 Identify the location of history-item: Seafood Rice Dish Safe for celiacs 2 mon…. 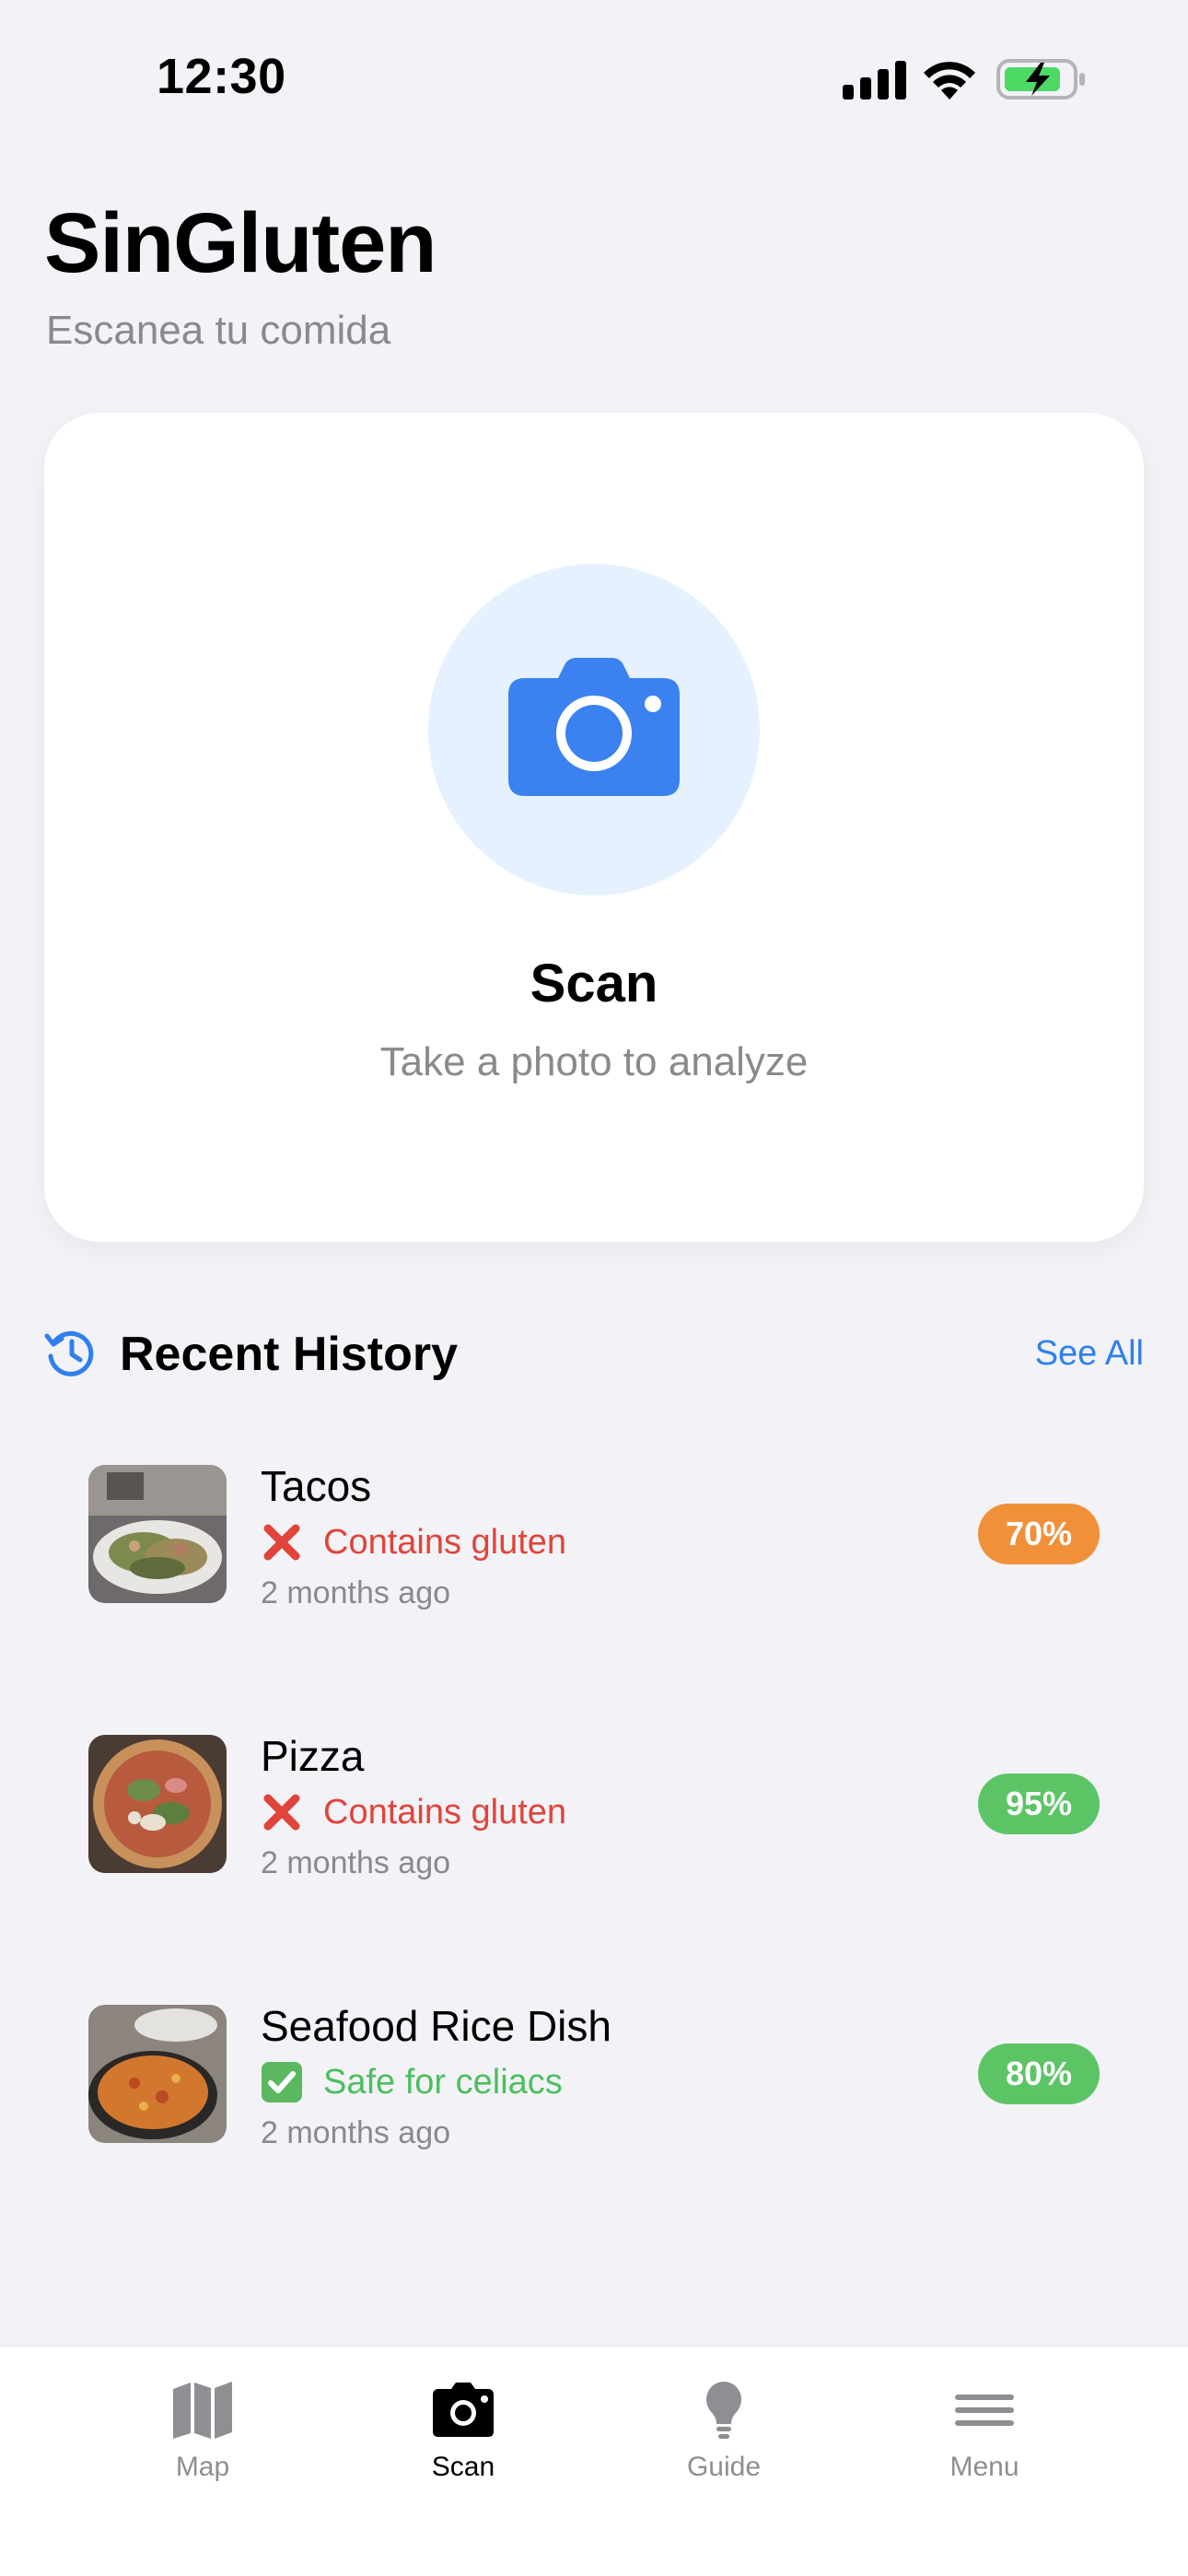
(594, 2077).